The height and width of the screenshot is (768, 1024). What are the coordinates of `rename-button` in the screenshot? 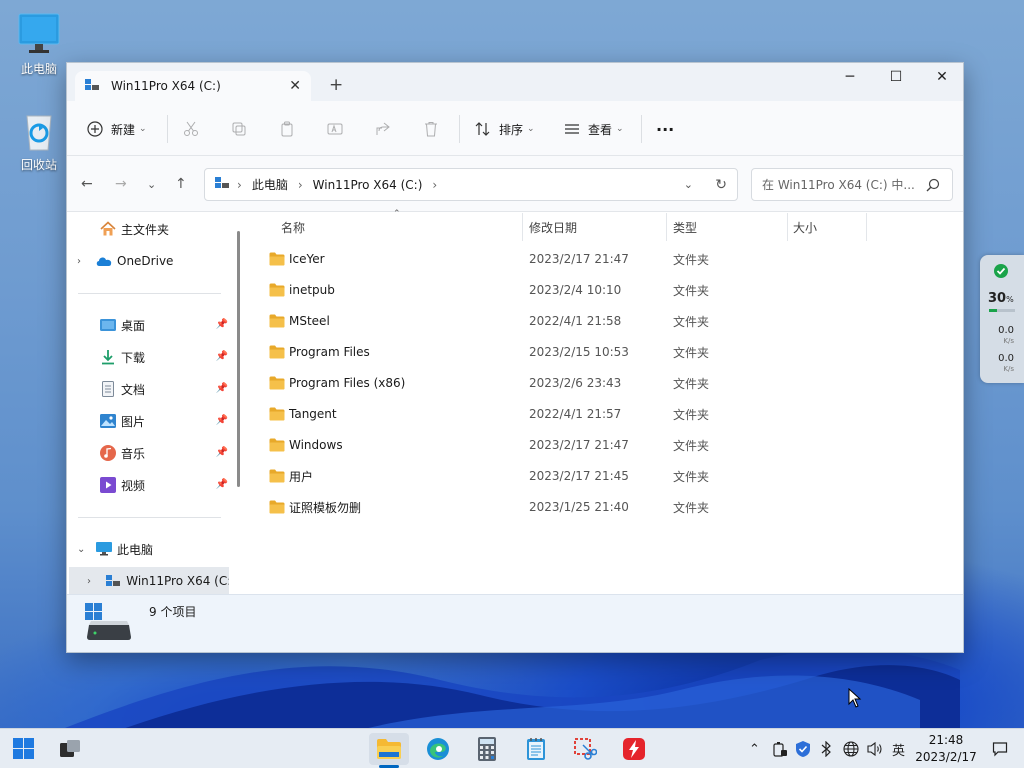 It's located at (335, 129).